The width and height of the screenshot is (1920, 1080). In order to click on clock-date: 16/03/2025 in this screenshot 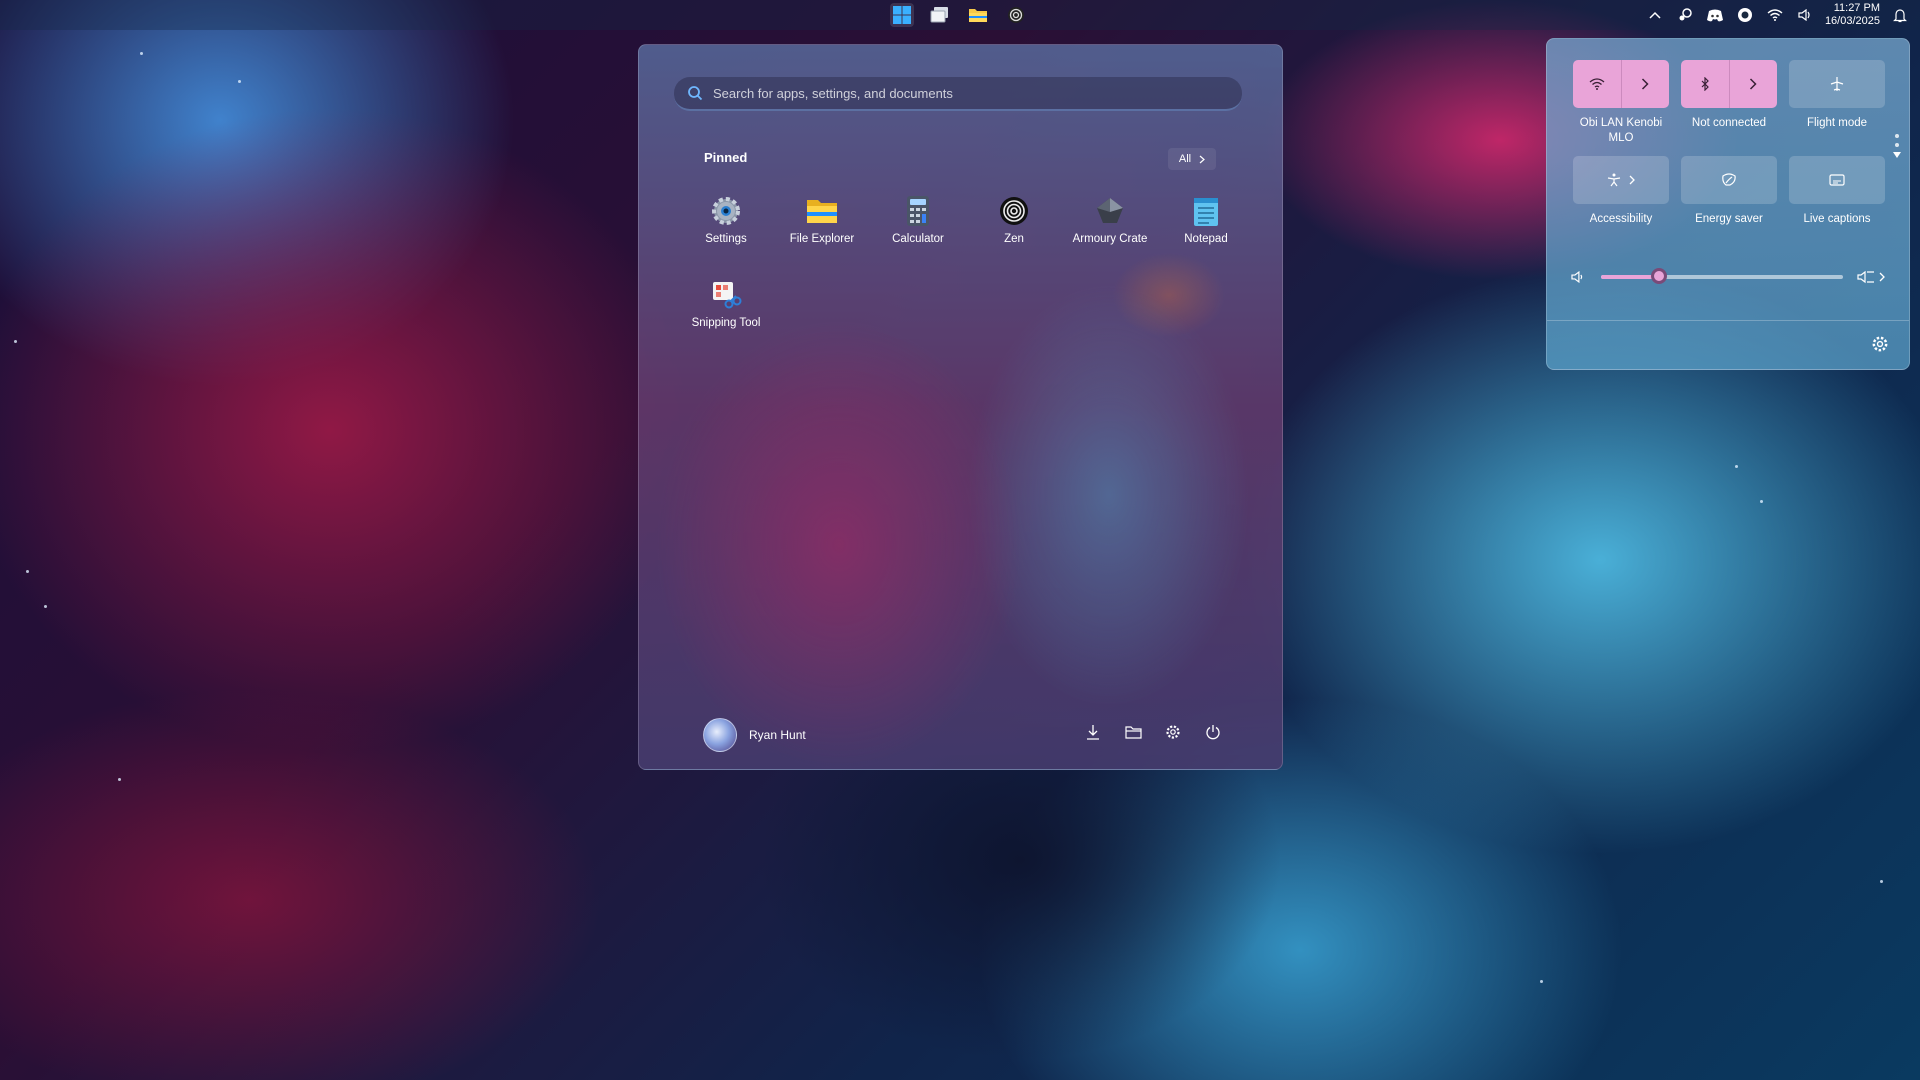, I will do `click(1852, 21)`.